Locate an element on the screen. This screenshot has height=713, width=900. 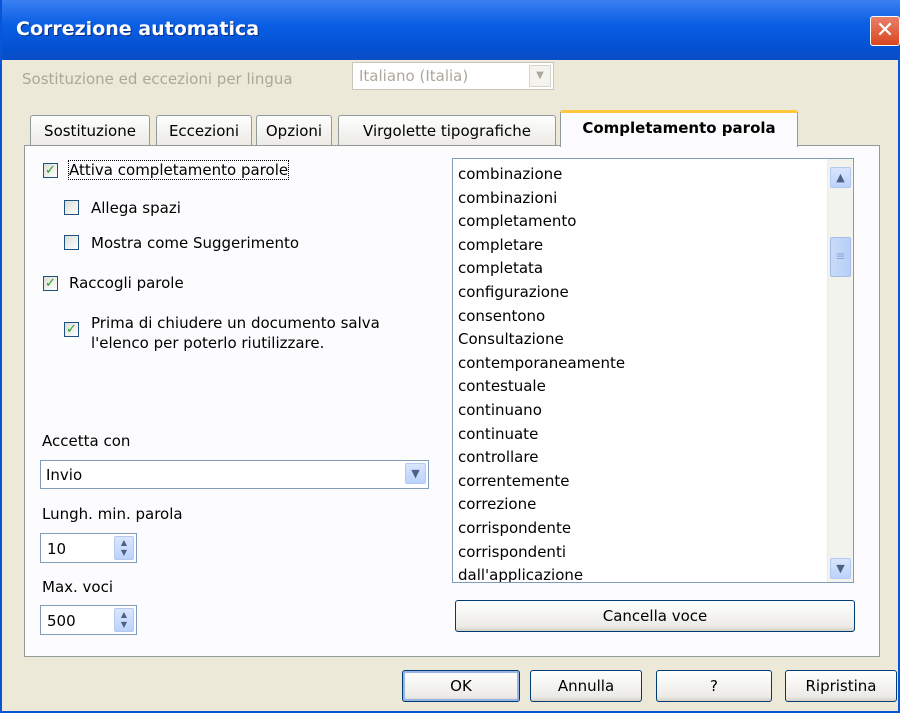
min-word-length-spinner: 10 ▲ ▼ is located at coordinates (88, 548).